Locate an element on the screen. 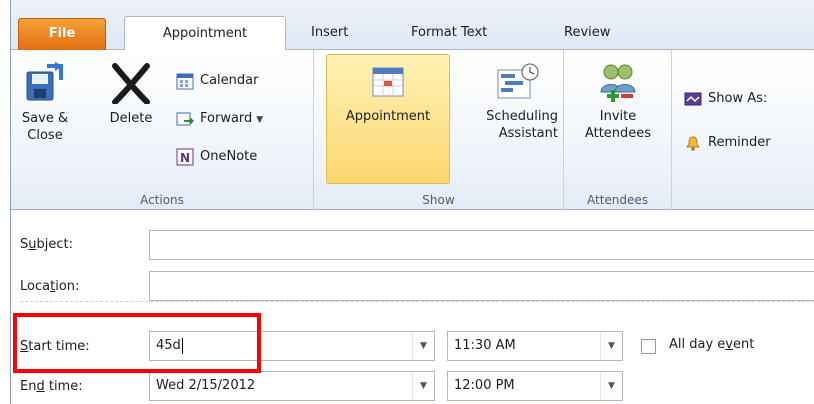 Image resolution: width=814 pixels, height=404 pixels. tab-insert: Insert is located at coordinates (329, 33).